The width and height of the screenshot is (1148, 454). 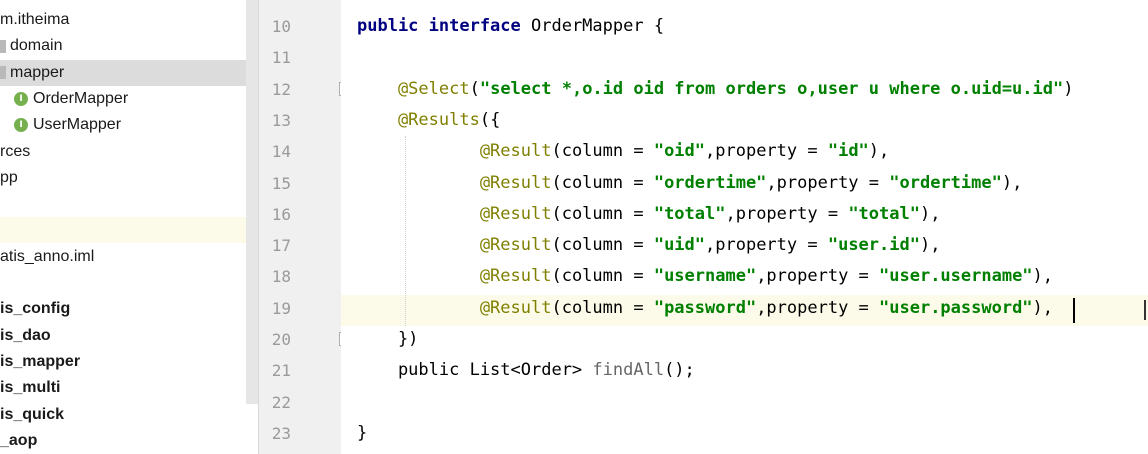 What do you see at coordinates (129, 257) in the screenshot?
I see `tree-item: atis_anno.iml` at bounding box center [129, 257].